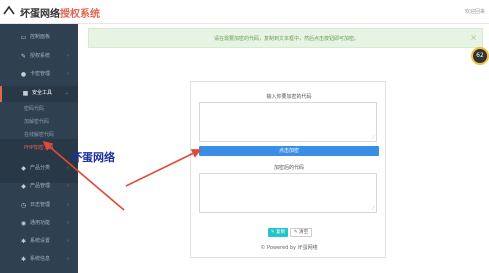 The image size is (489, 273). I want to click on arrow-to-button, so click(163, 168).